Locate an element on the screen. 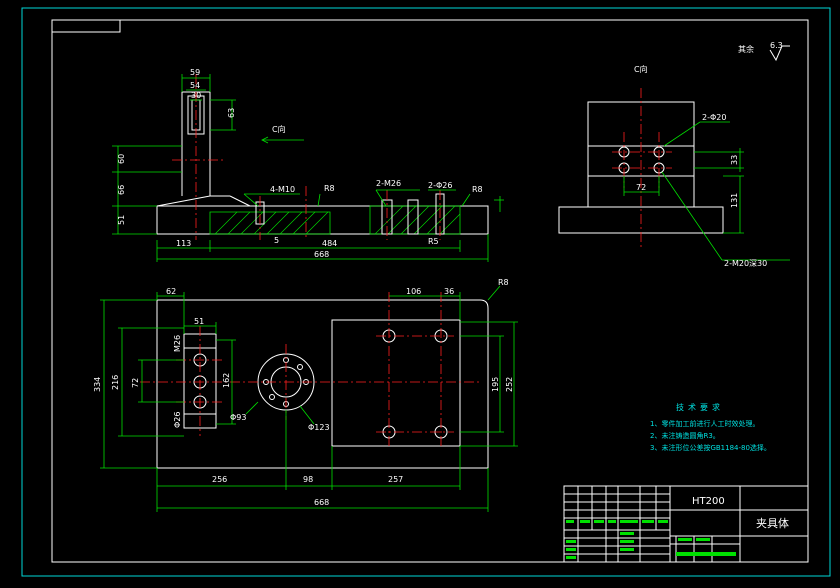 The image size is (840, 588). dim-51: 51 is located at coordinates (121, 220).